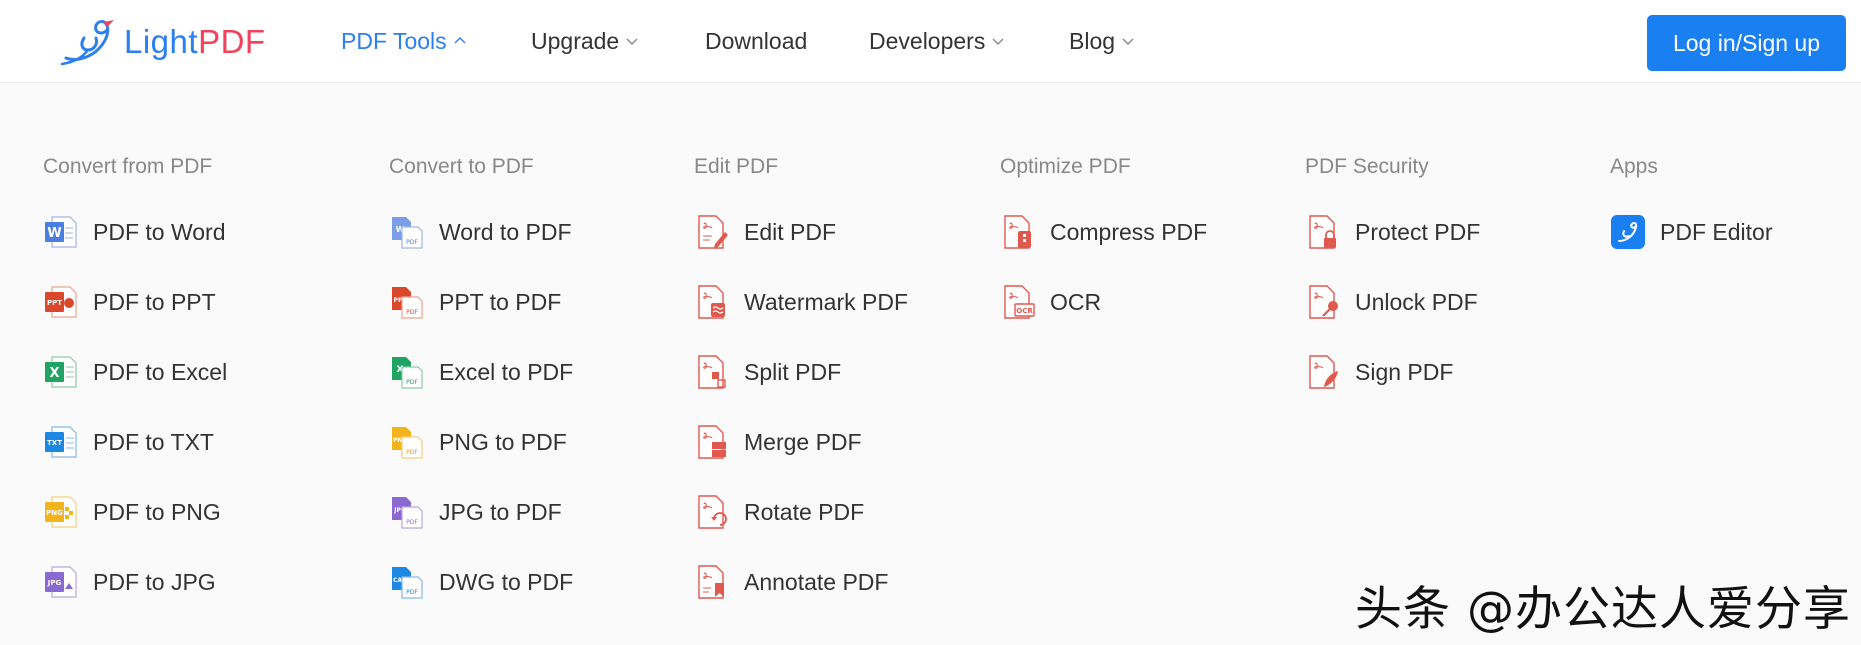 This screenshot has height=645, width=1861. What do you see at coordinates (791, 582) in the screenshot?
I see `menu-item-annotate-pdf: Annotate PDF` at bounding box center [791, 582].